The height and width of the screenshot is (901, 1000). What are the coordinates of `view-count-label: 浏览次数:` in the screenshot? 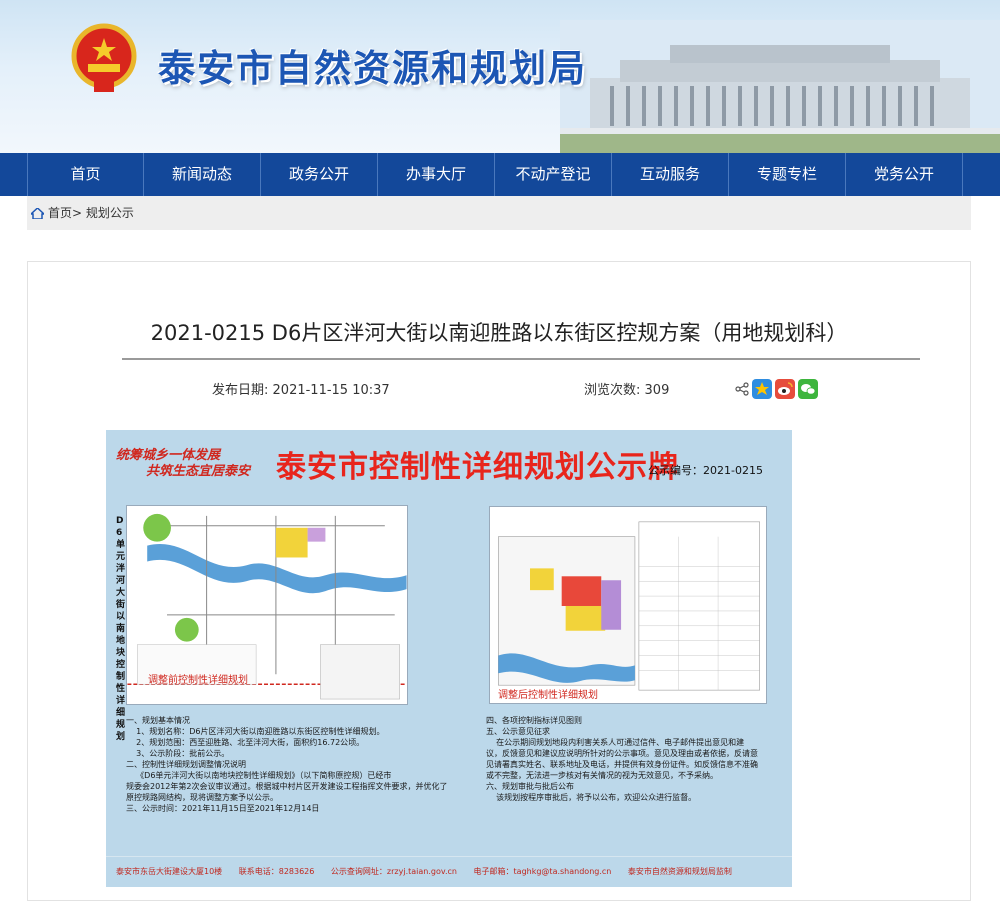 It's located at (612, 390).